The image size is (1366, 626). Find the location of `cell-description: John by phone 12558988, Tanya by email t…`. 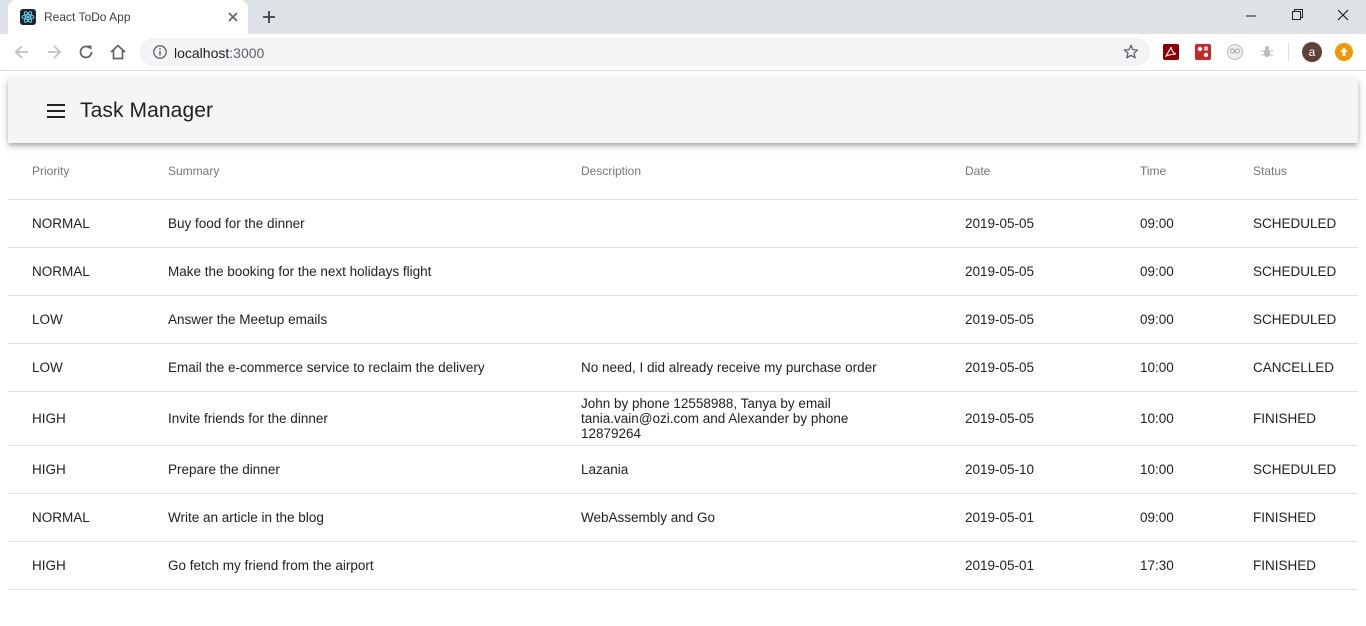

cell-description: John by phone 12558988, Tanya by email t… is located at coordinates (749, 418).